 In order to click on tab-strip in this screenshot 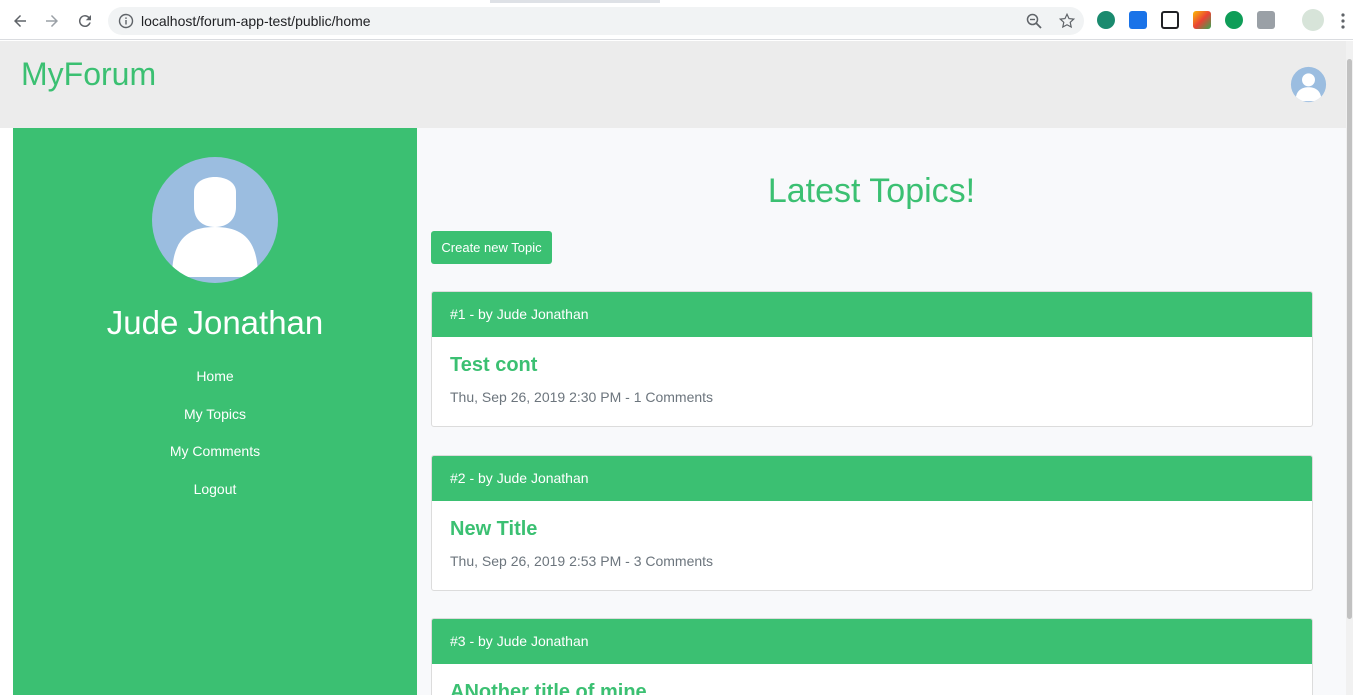, I will do `click(676, 1)`.